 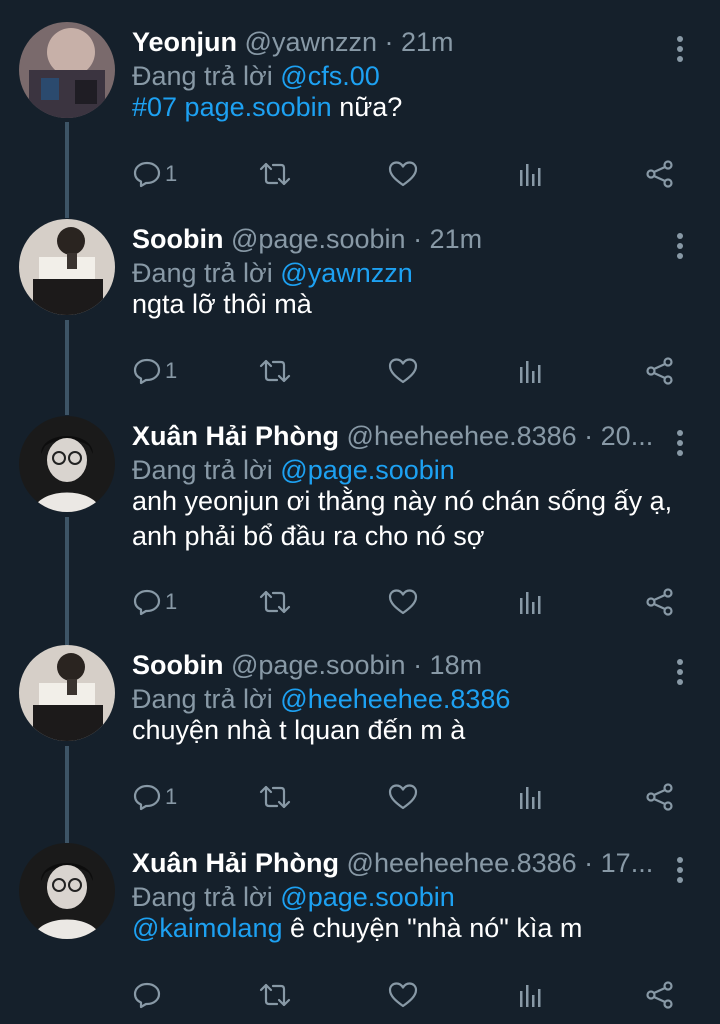 What do you see at coordinates (207, 928) in the screenshot?
I see `mention-link: @kaimolang` at bounding box center [207, 928].